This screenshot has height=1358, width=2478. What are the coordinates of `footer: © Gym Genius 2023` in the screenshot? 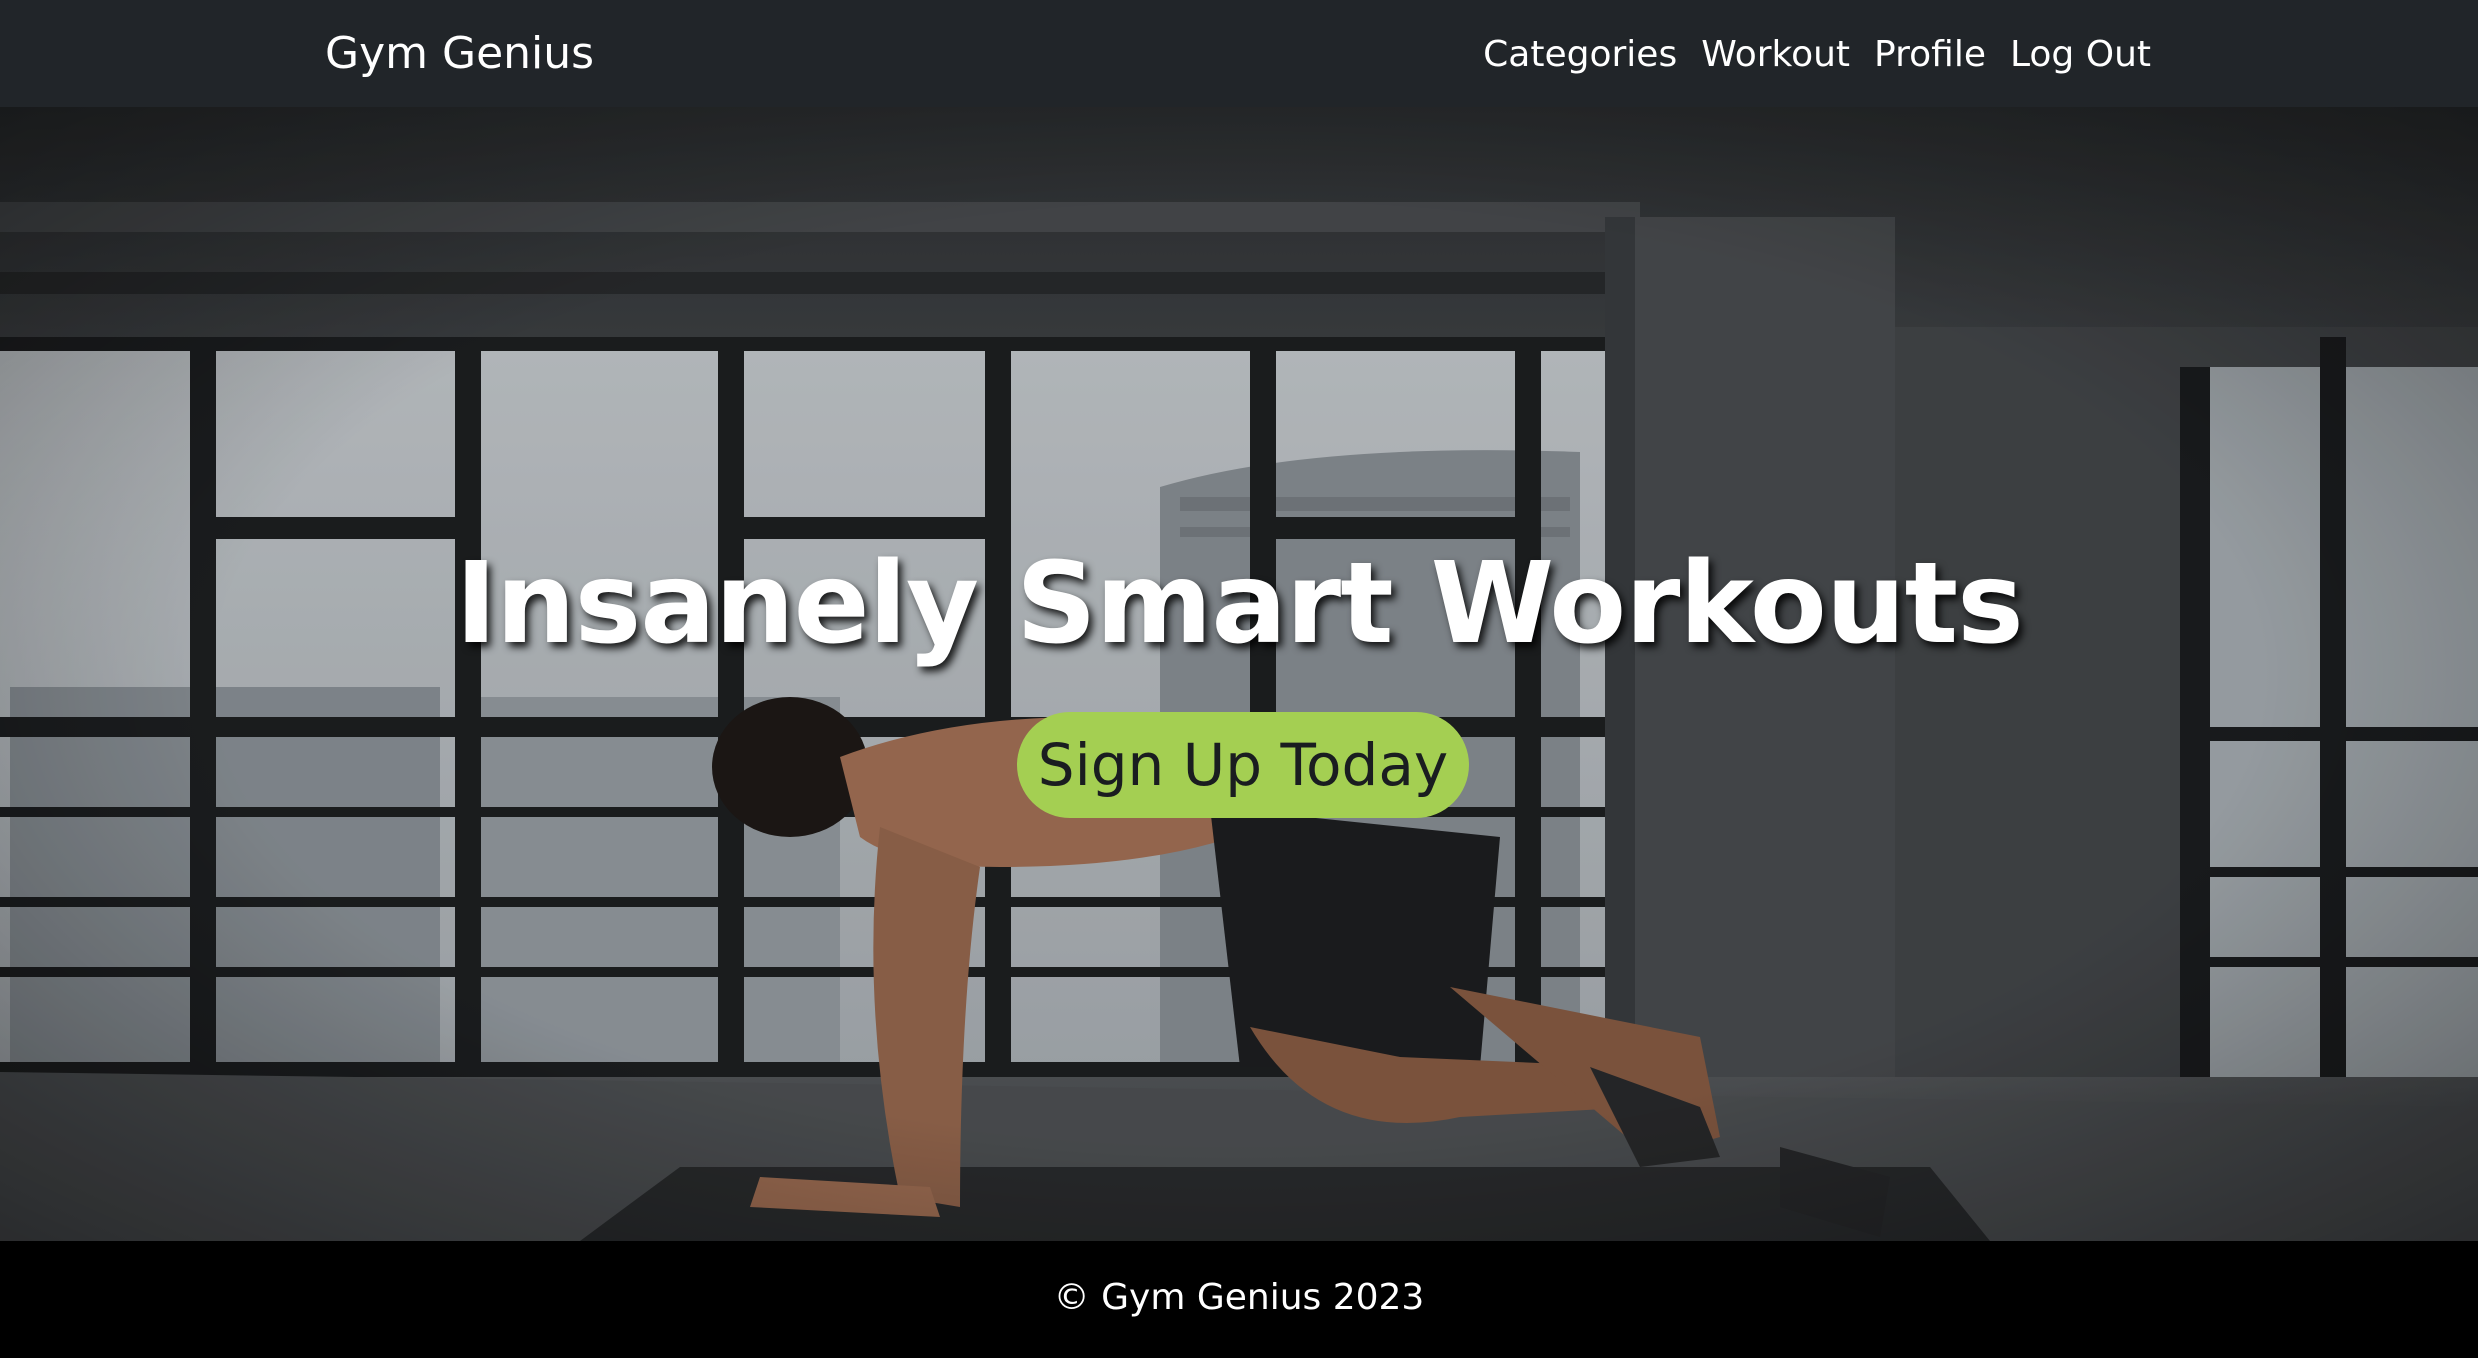 It's located at (1239, 1299).